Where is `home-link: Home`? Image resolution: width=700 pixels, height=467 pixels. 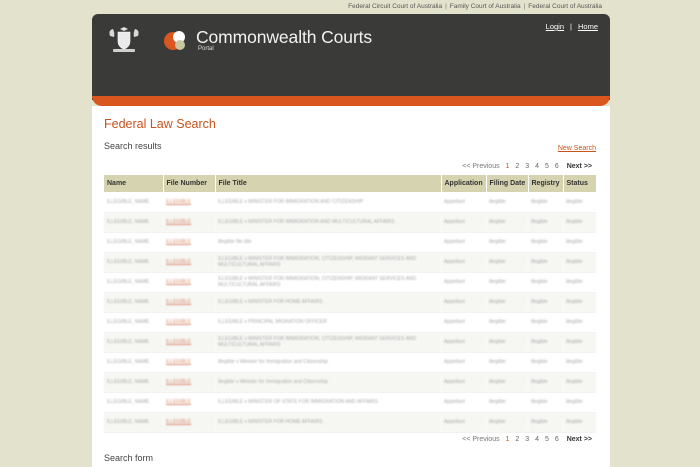
home-link: Home is located at coordinates (588, 26).